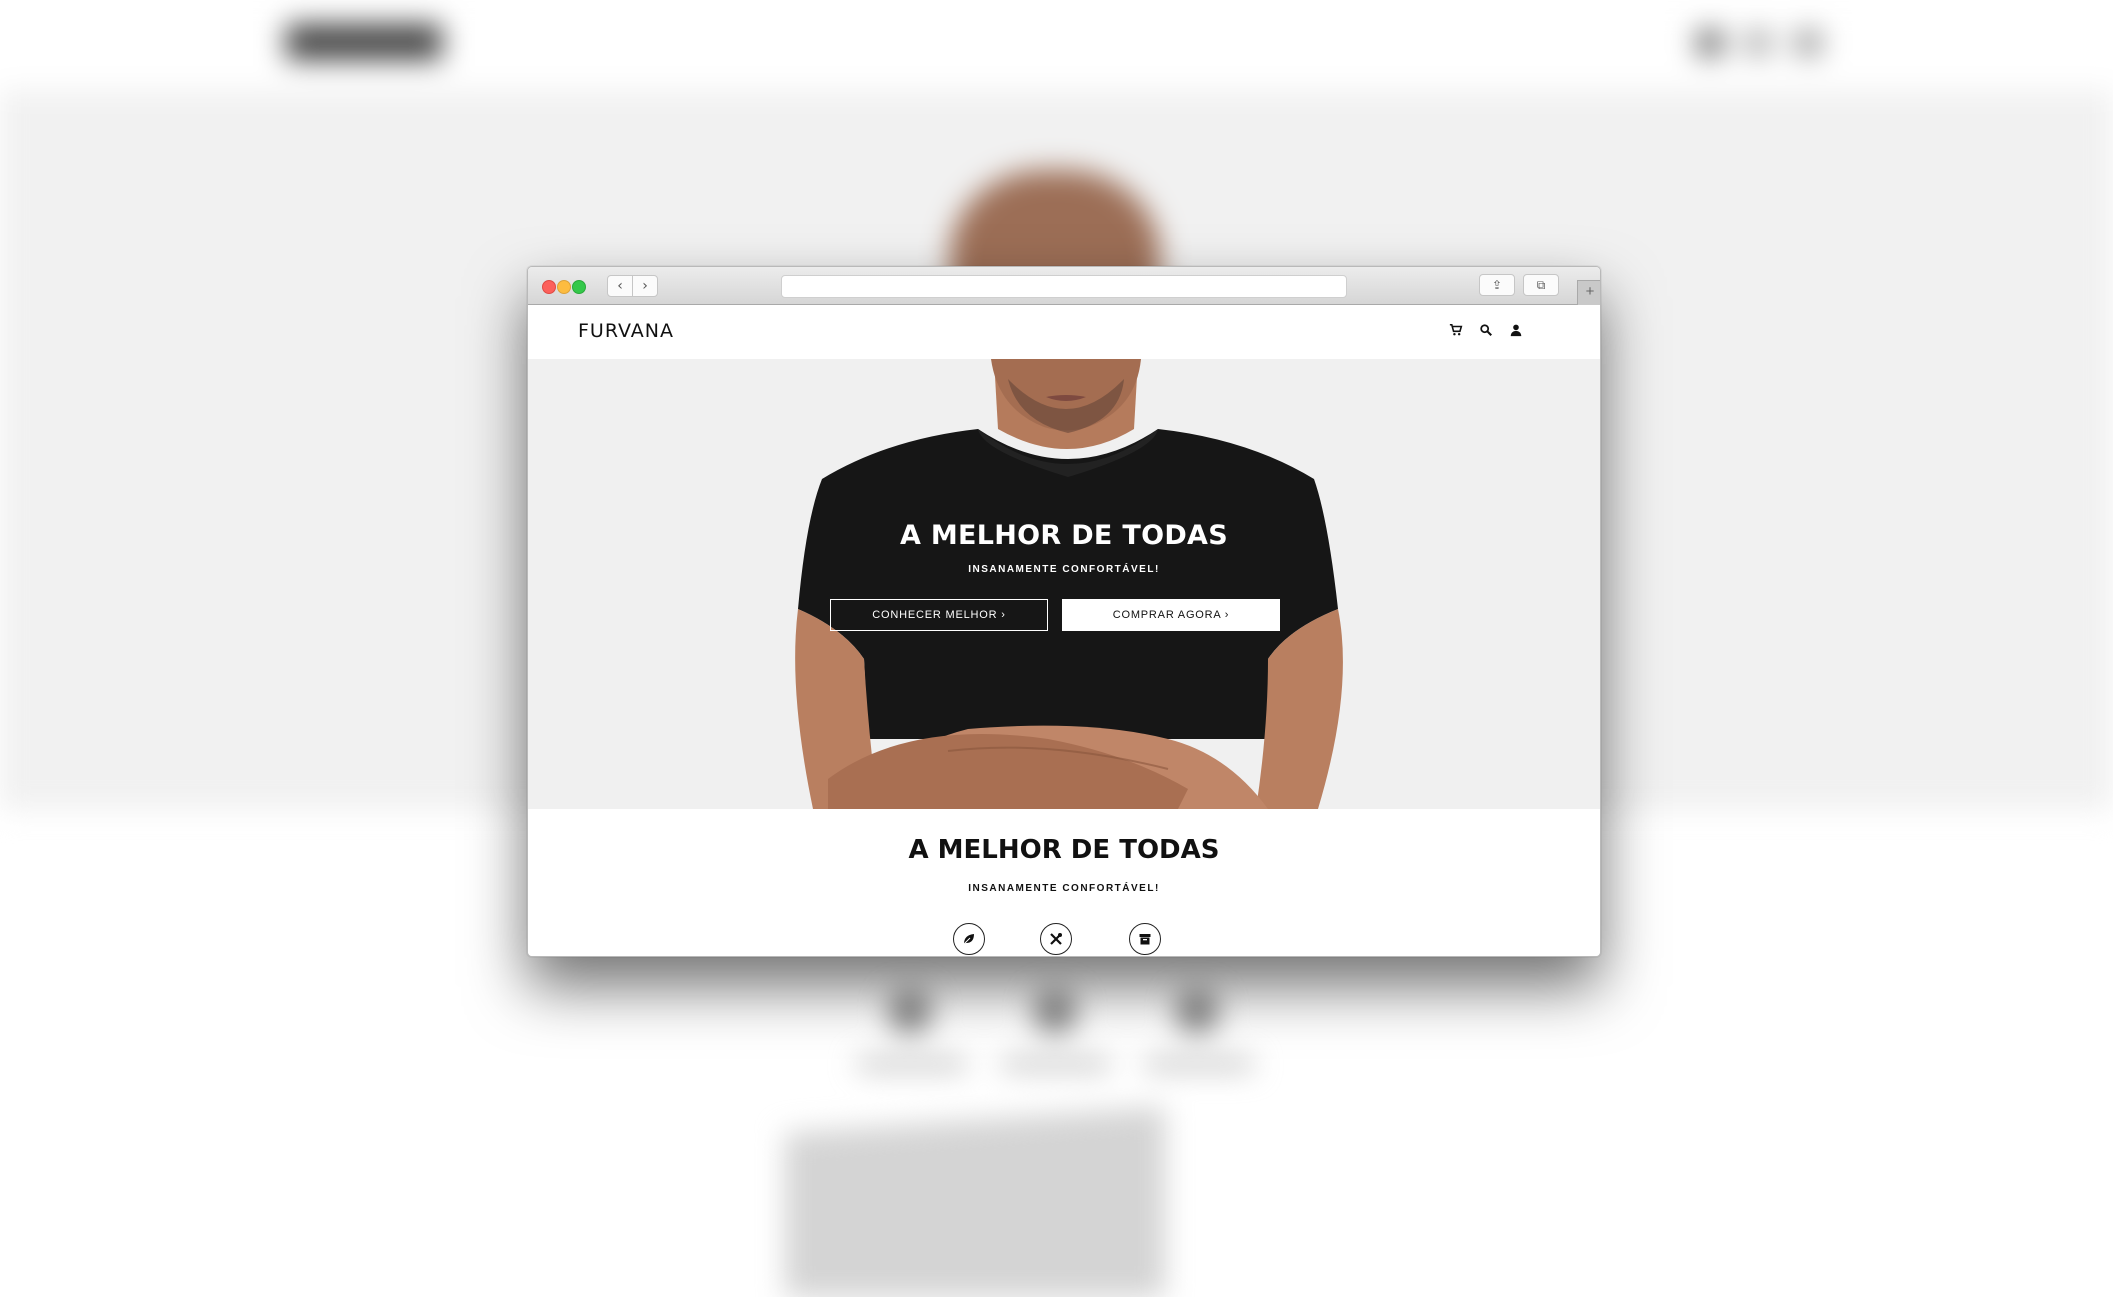 Image resolution: width=2113 pixels, height=1297 pixels. I want to click on share-button: ⇪, so click(1497, 285).